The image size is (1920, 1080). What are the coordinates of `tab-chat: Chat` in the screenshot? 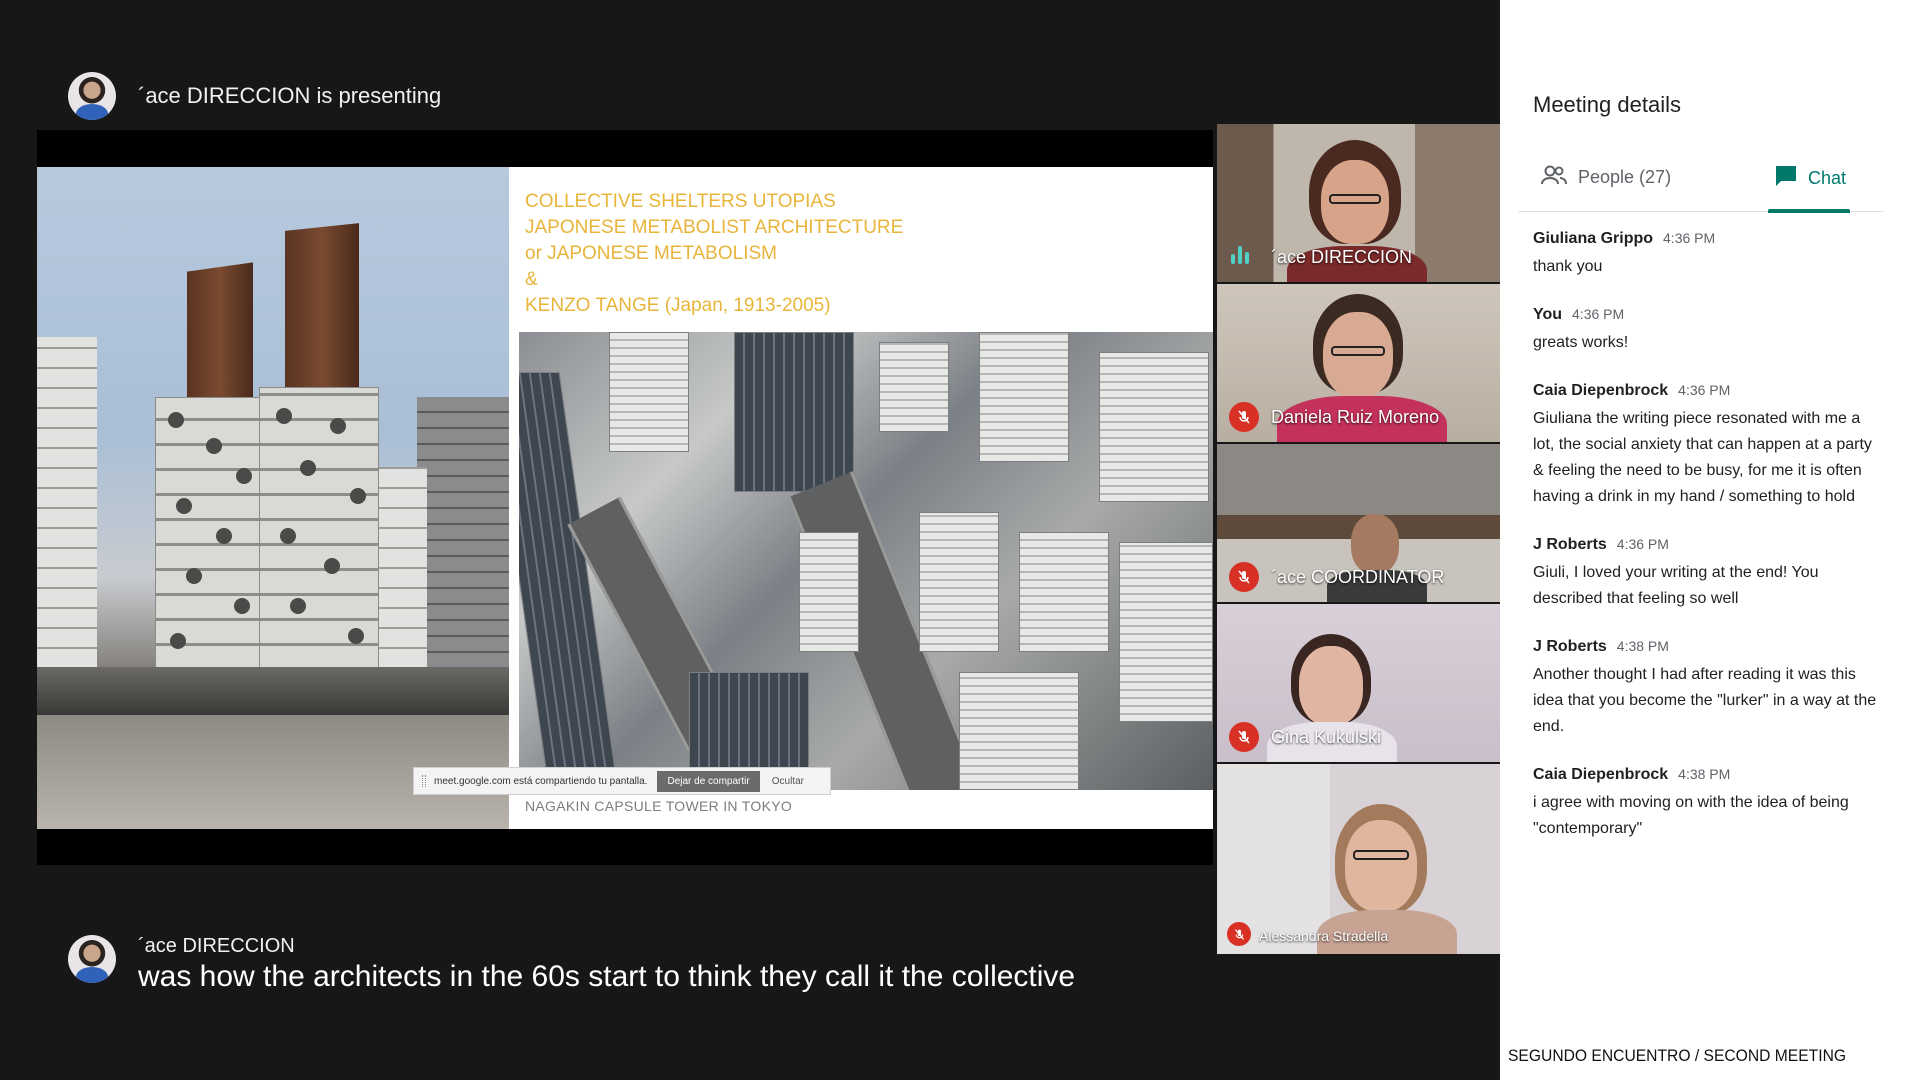 It's located at (1810, 178).